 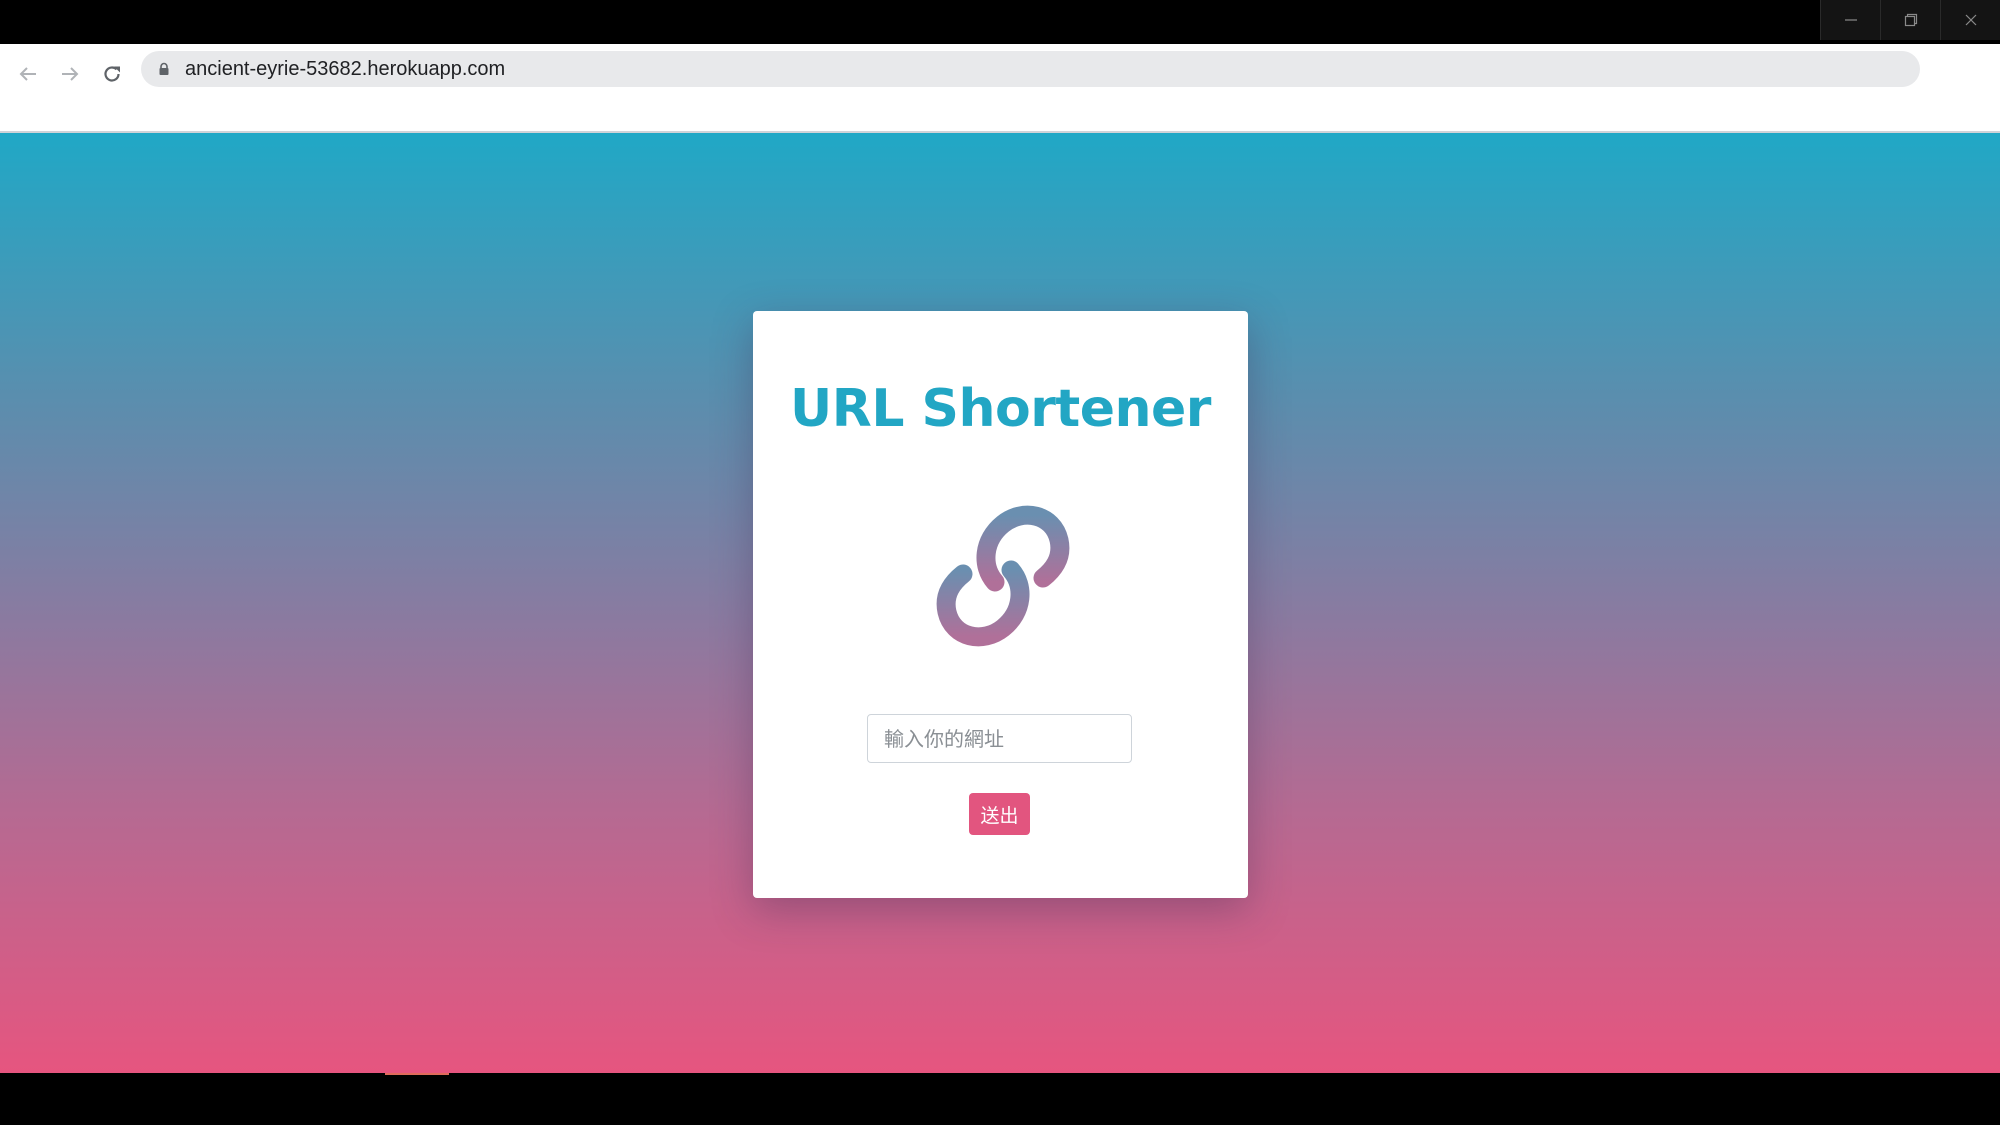 I want to click on forward-button, so click(x=70, y=74).